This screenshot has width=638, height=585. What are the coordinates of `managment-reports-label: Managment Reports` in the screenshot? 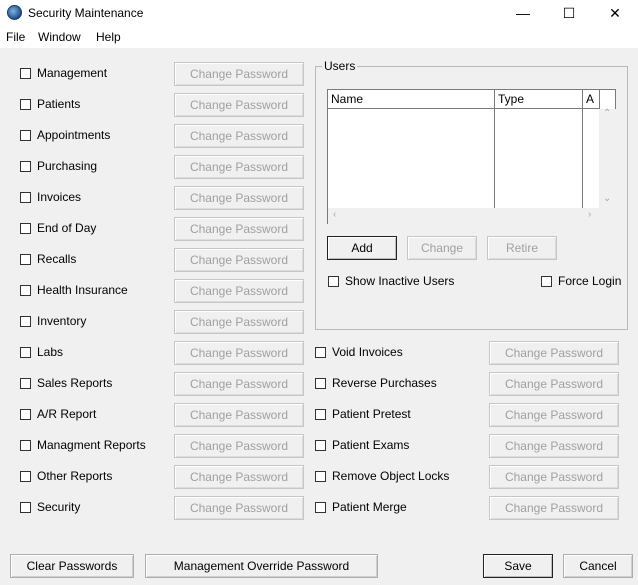 It's located at (91, 445).